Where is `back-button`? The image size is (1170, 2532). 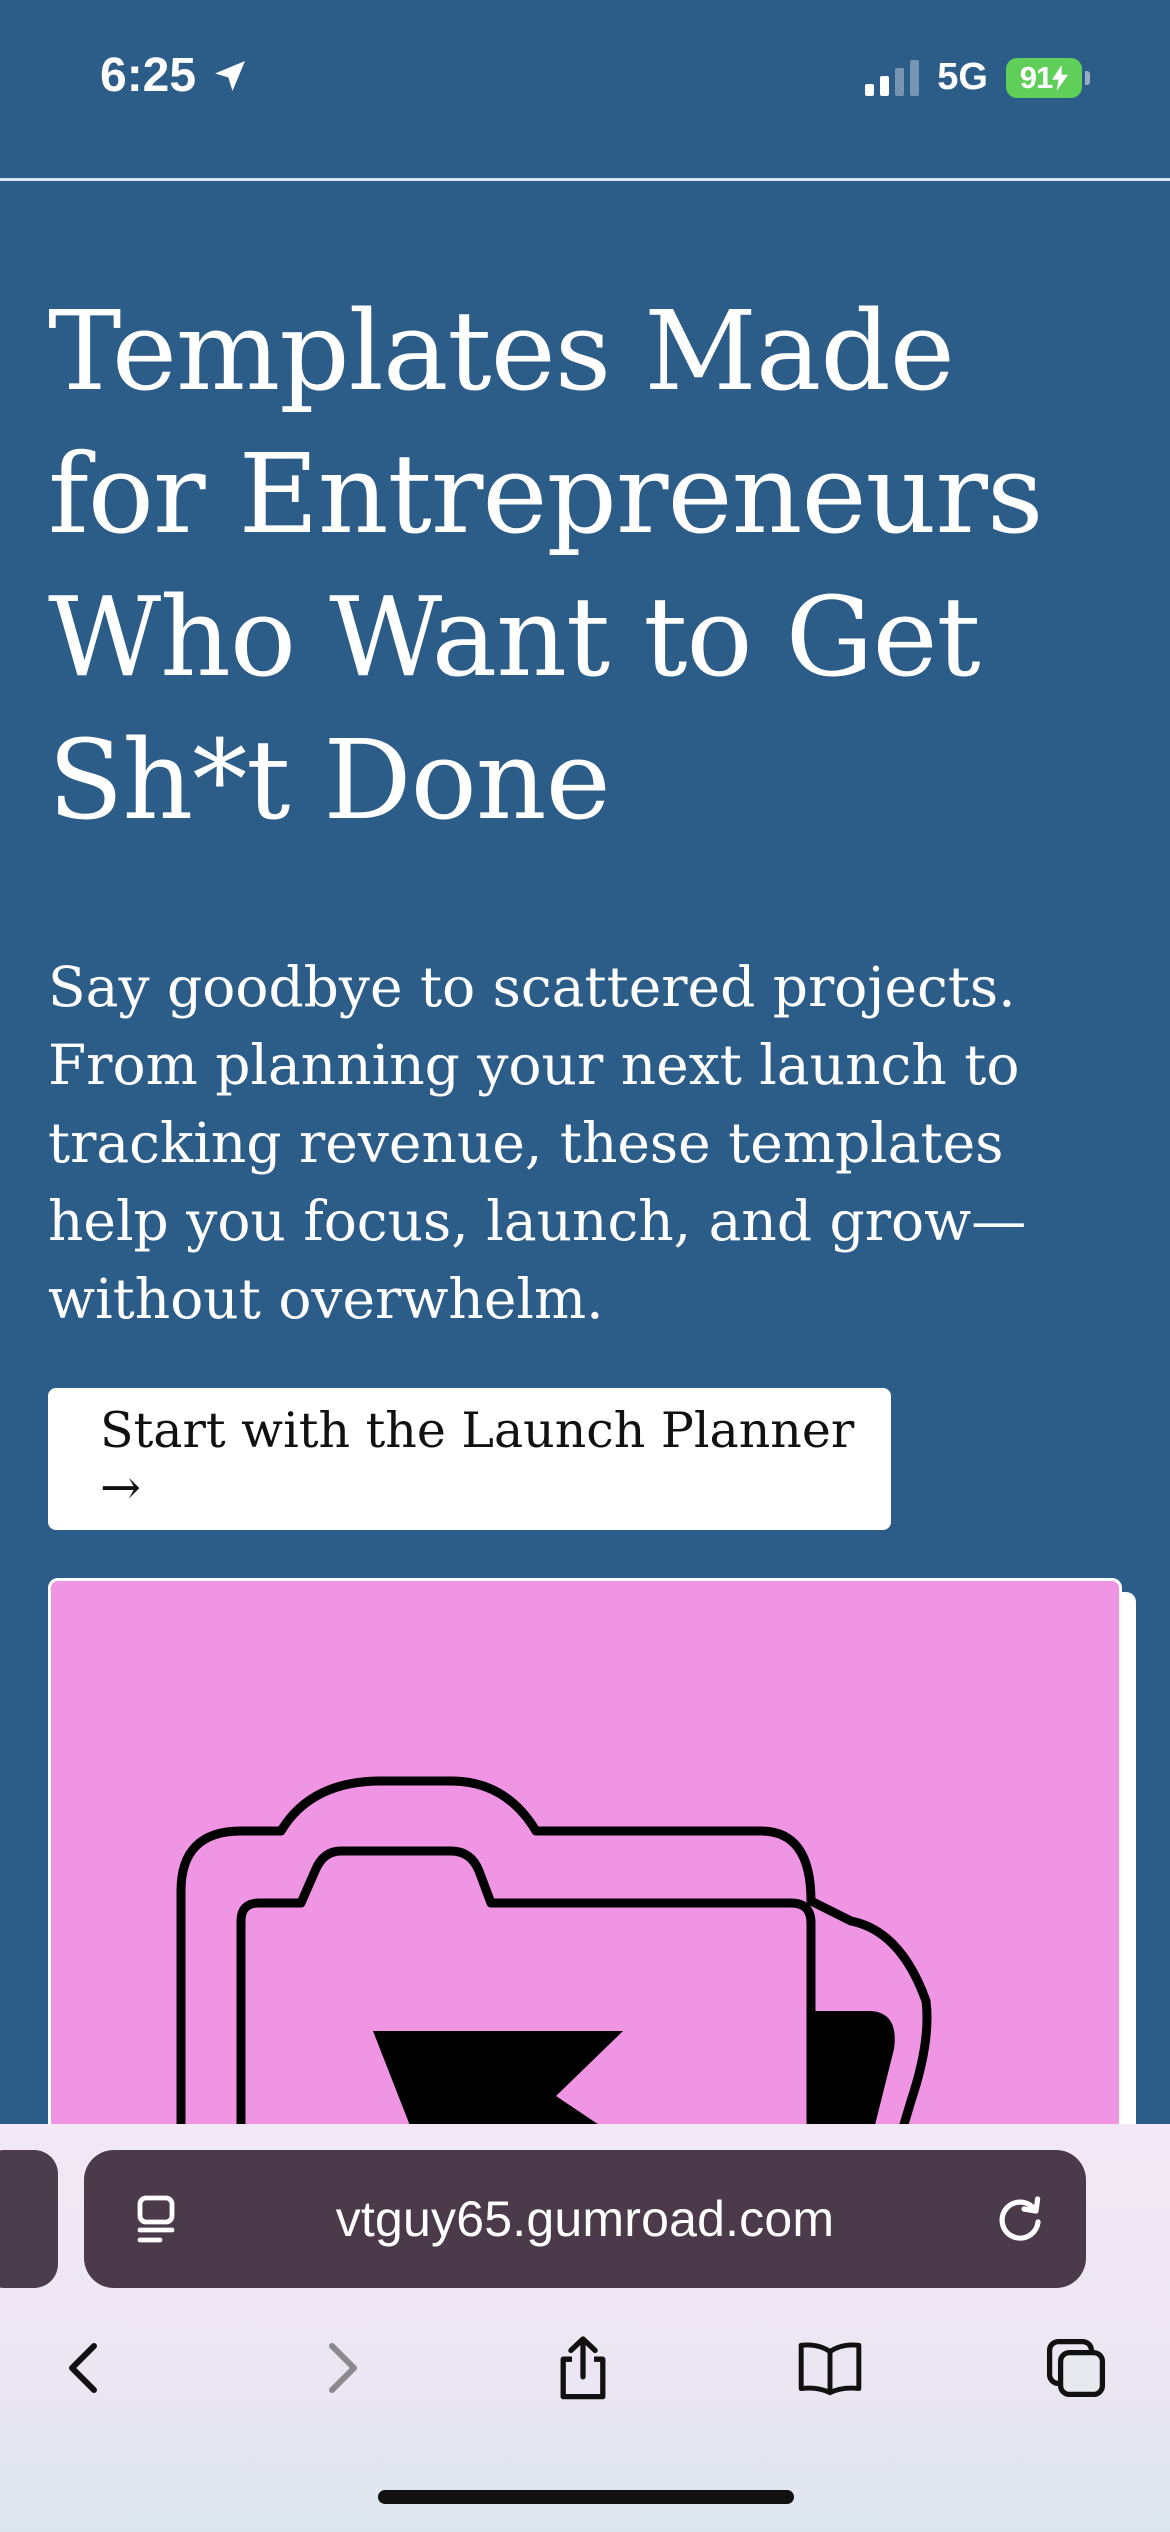 back-button is located at coordinates (86, 2368).